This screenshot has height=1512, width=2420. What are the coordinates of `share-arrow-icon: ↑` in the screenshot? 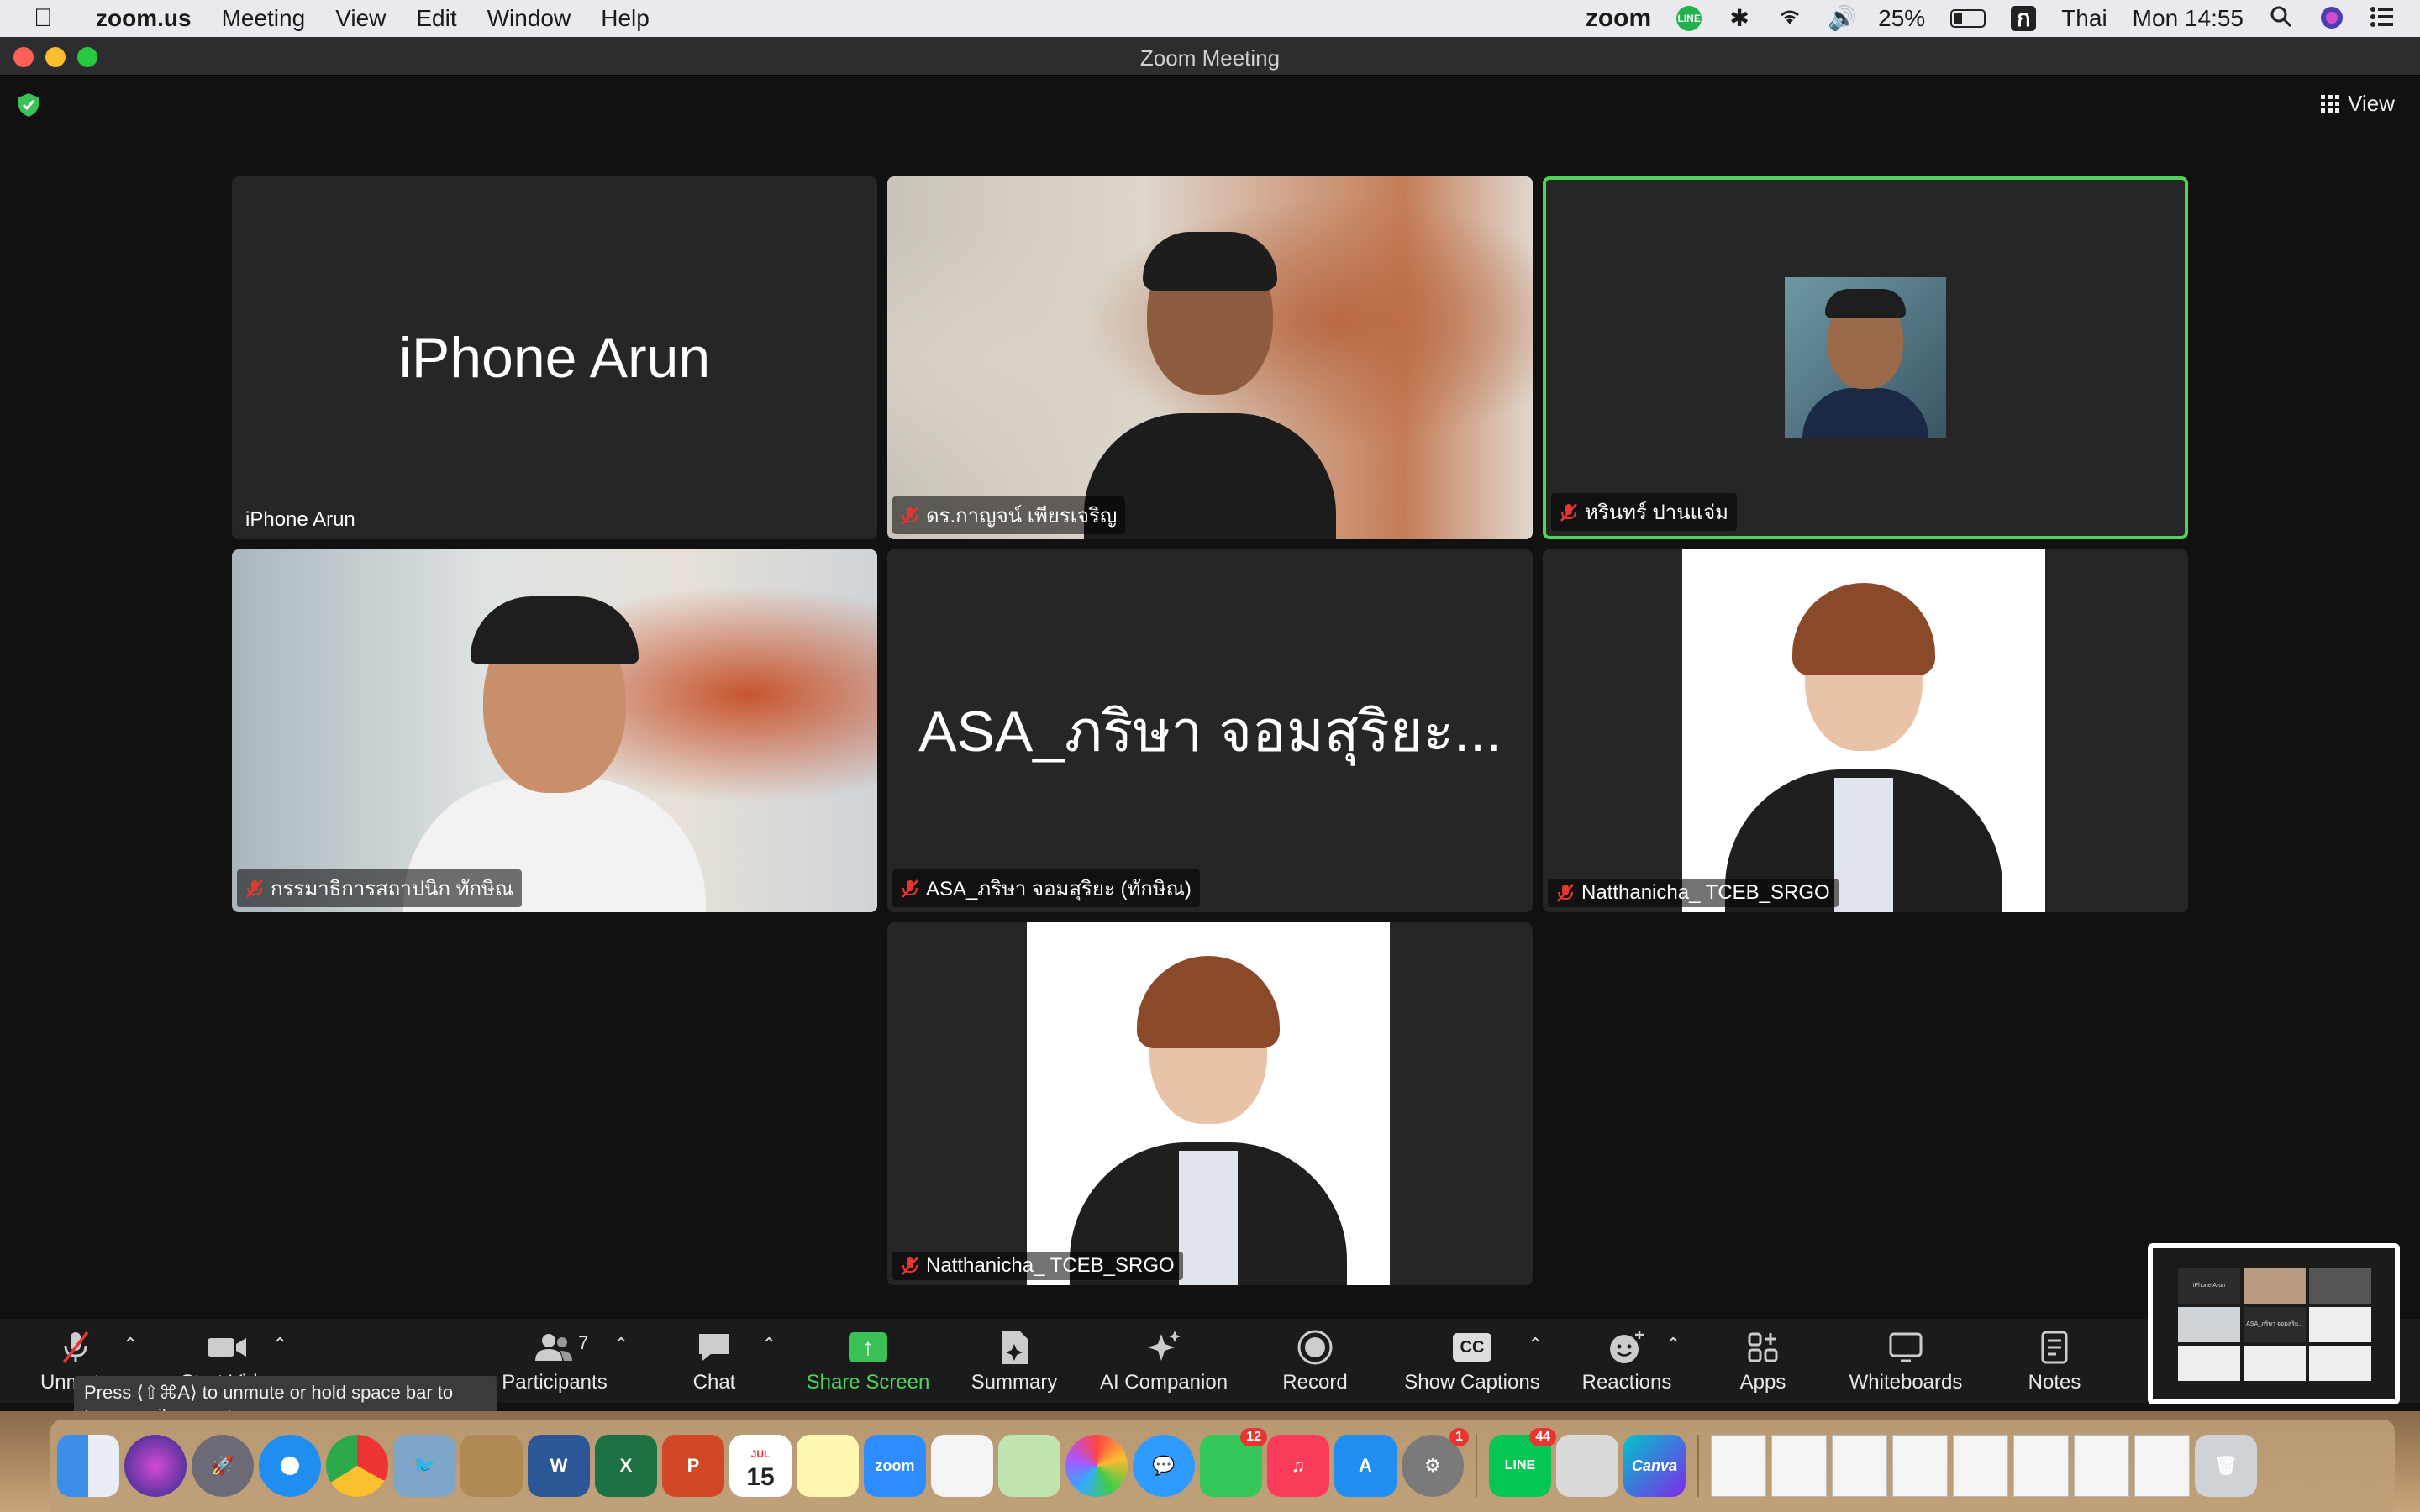 It's located at (868, 1347).